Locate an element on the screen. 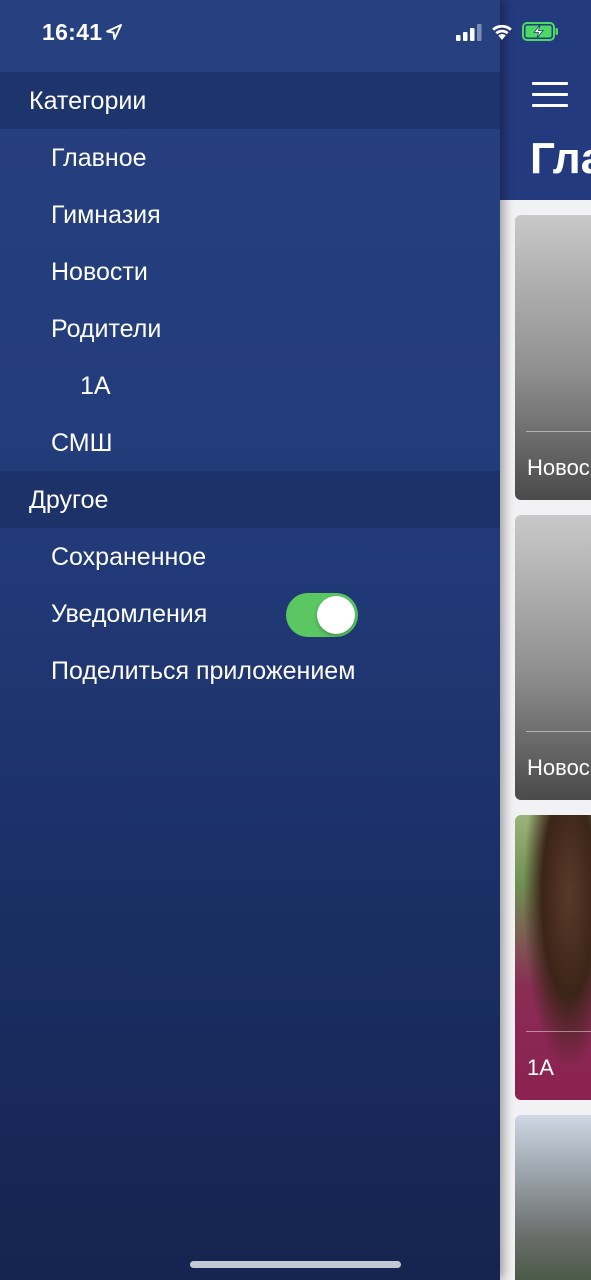  menu-item-label: Родители is located at coordinates (106, 329).